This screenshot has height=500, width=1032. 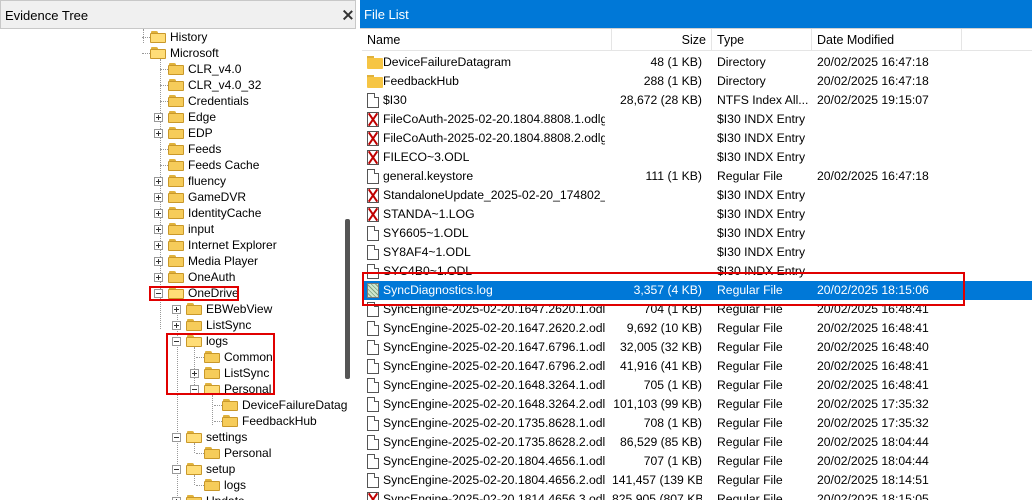 What do you see at coordinates (189, 37) in the screenshot?
I see `tree-node-label: History` at bounding box center [189, 37].